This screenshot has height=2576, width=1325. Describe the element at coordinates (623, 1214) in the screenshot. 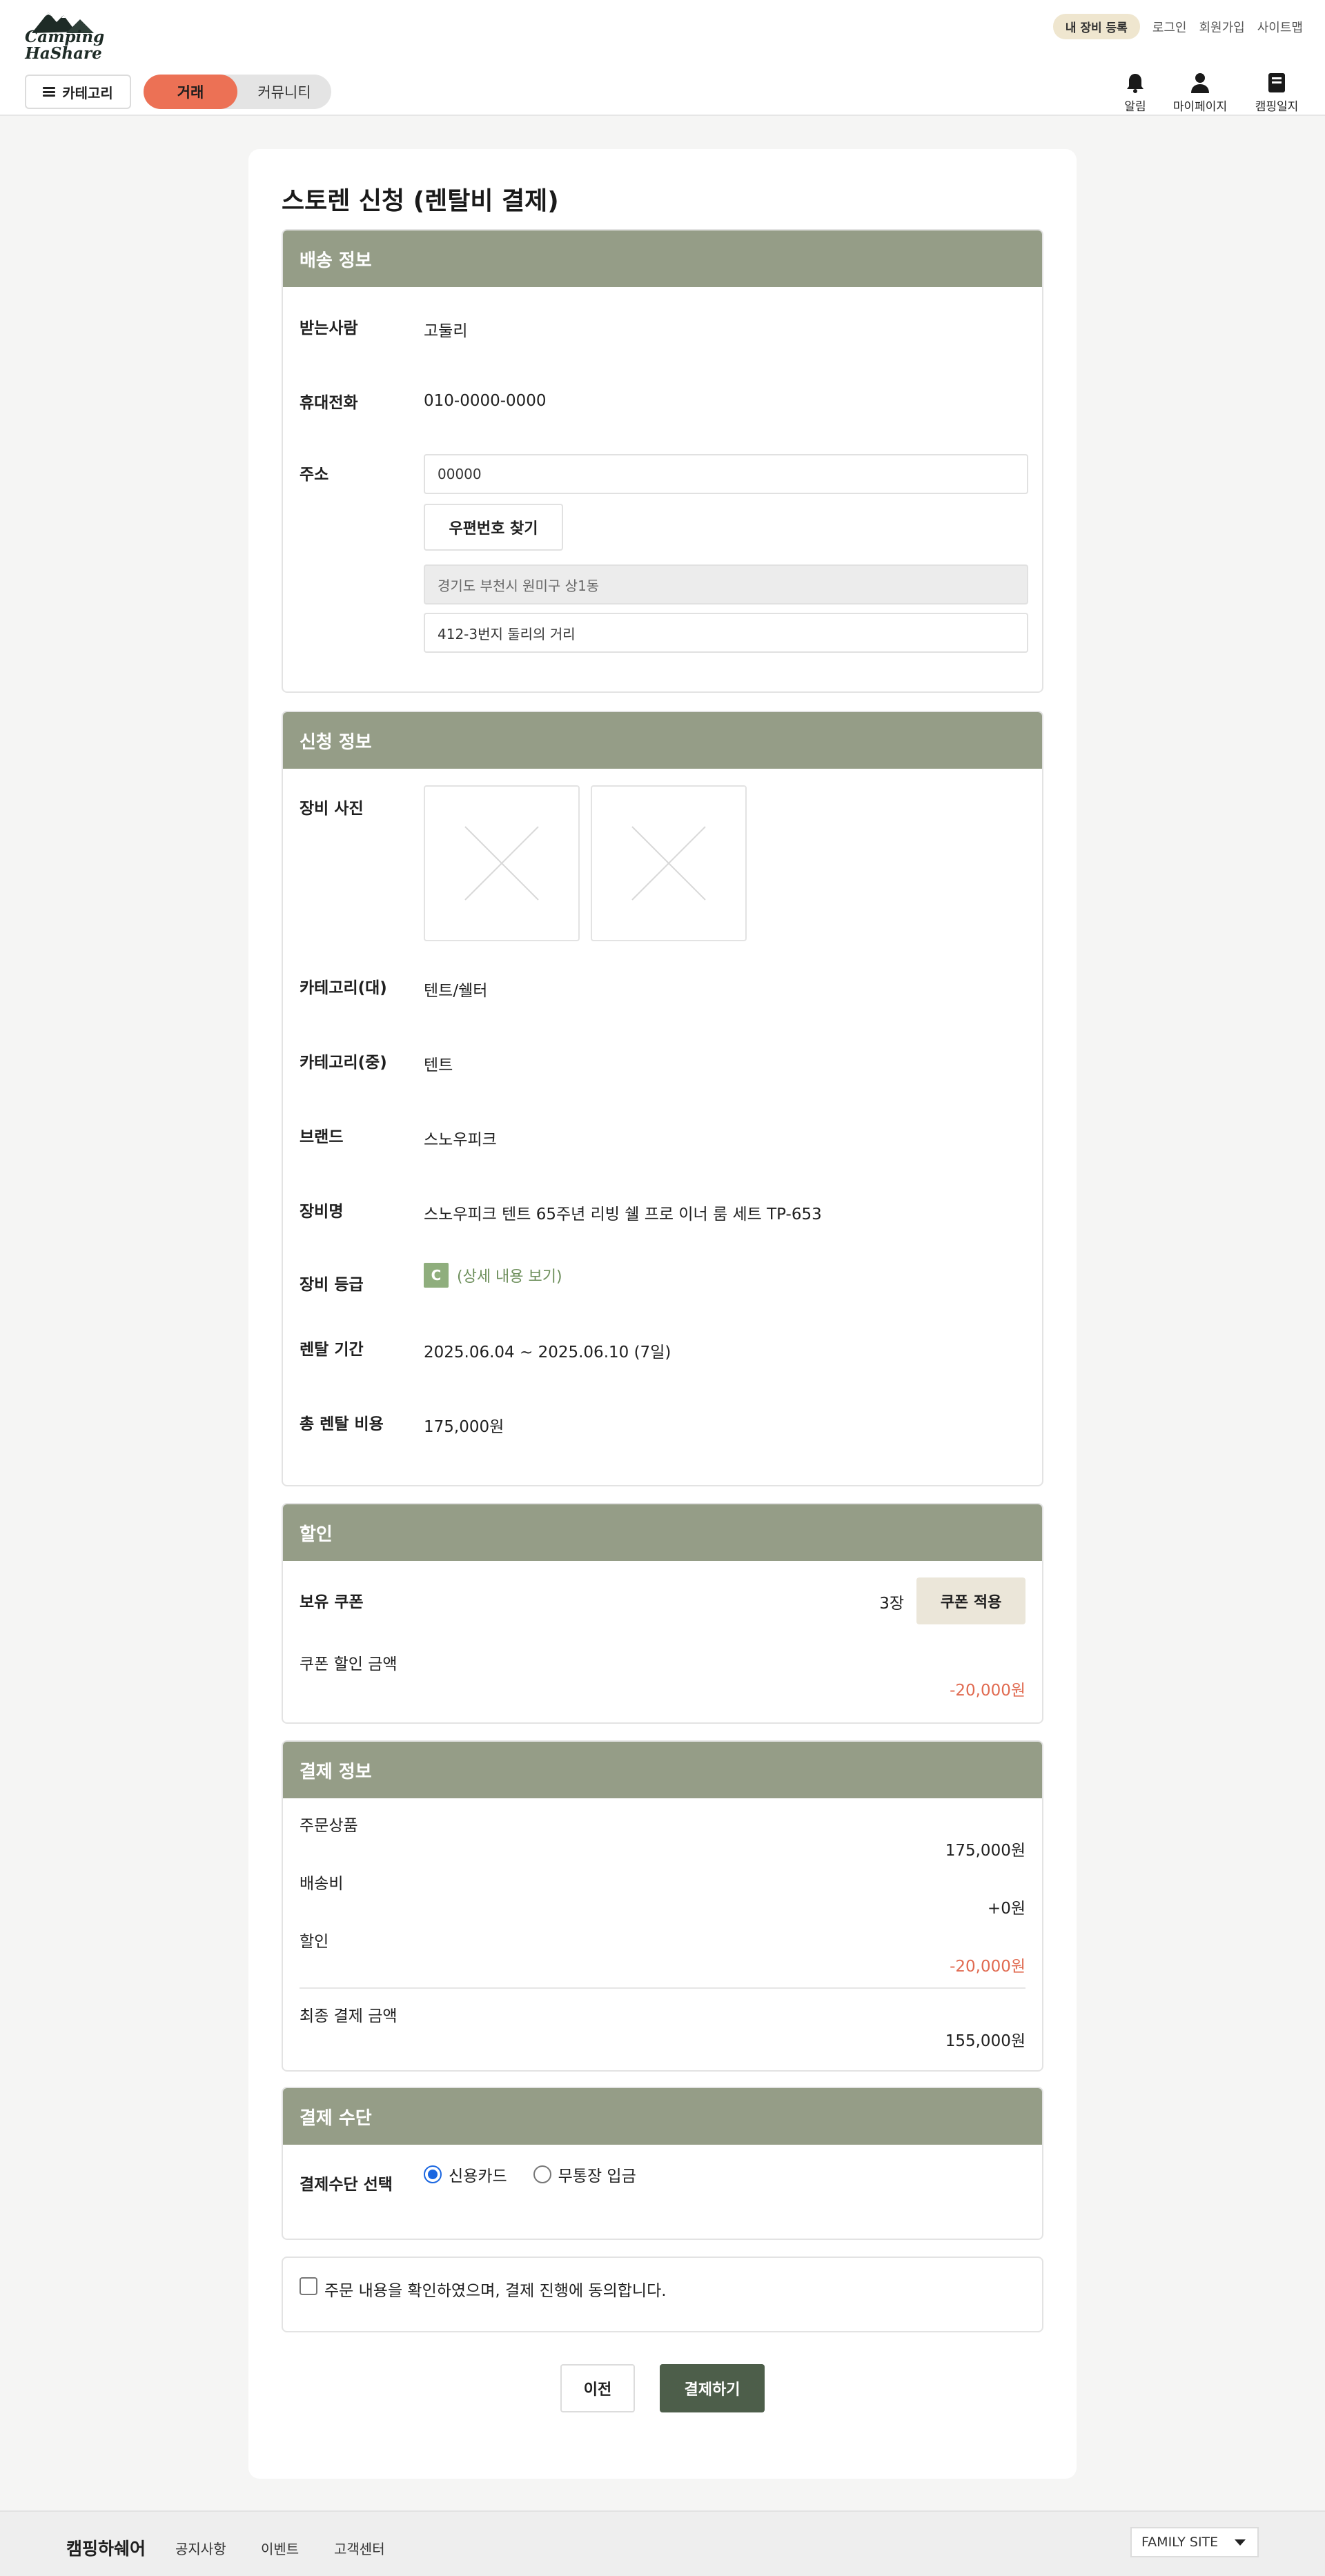

I see `gear-name-value: 스노우피크 텐트 65주년 리빙 쉘 프로 이너 룸 세트 TP-653` at that location.